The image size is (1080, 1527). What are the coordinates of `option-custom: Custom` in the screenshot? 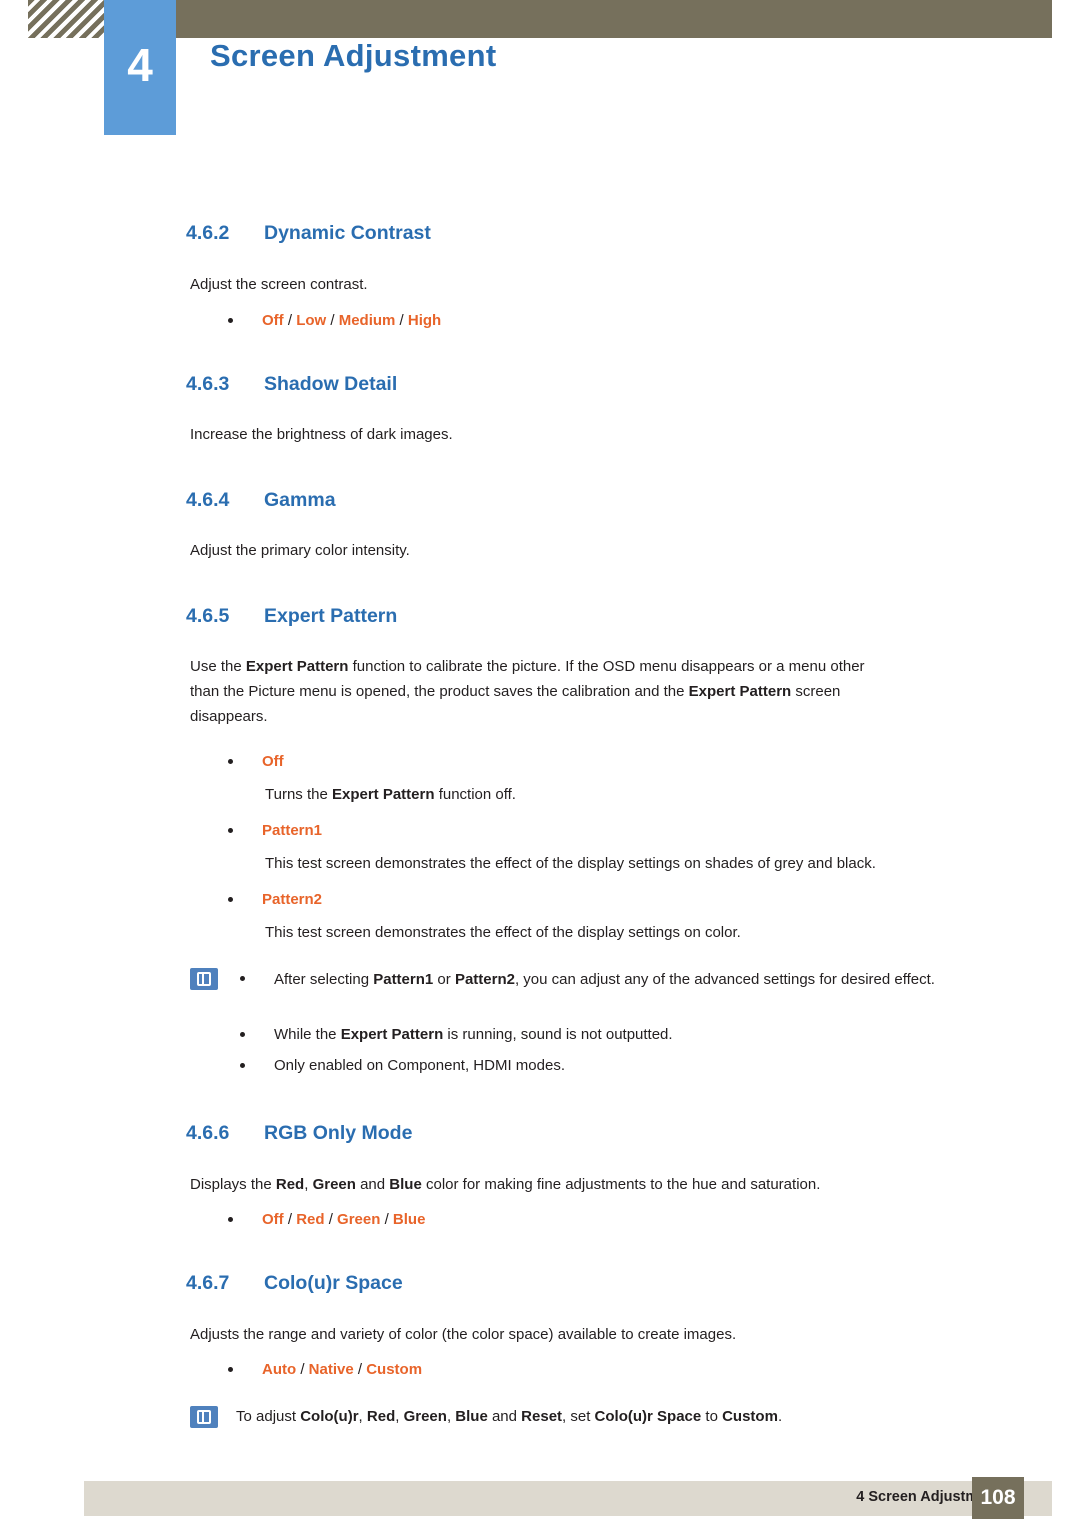 It's located at (394, 1369).